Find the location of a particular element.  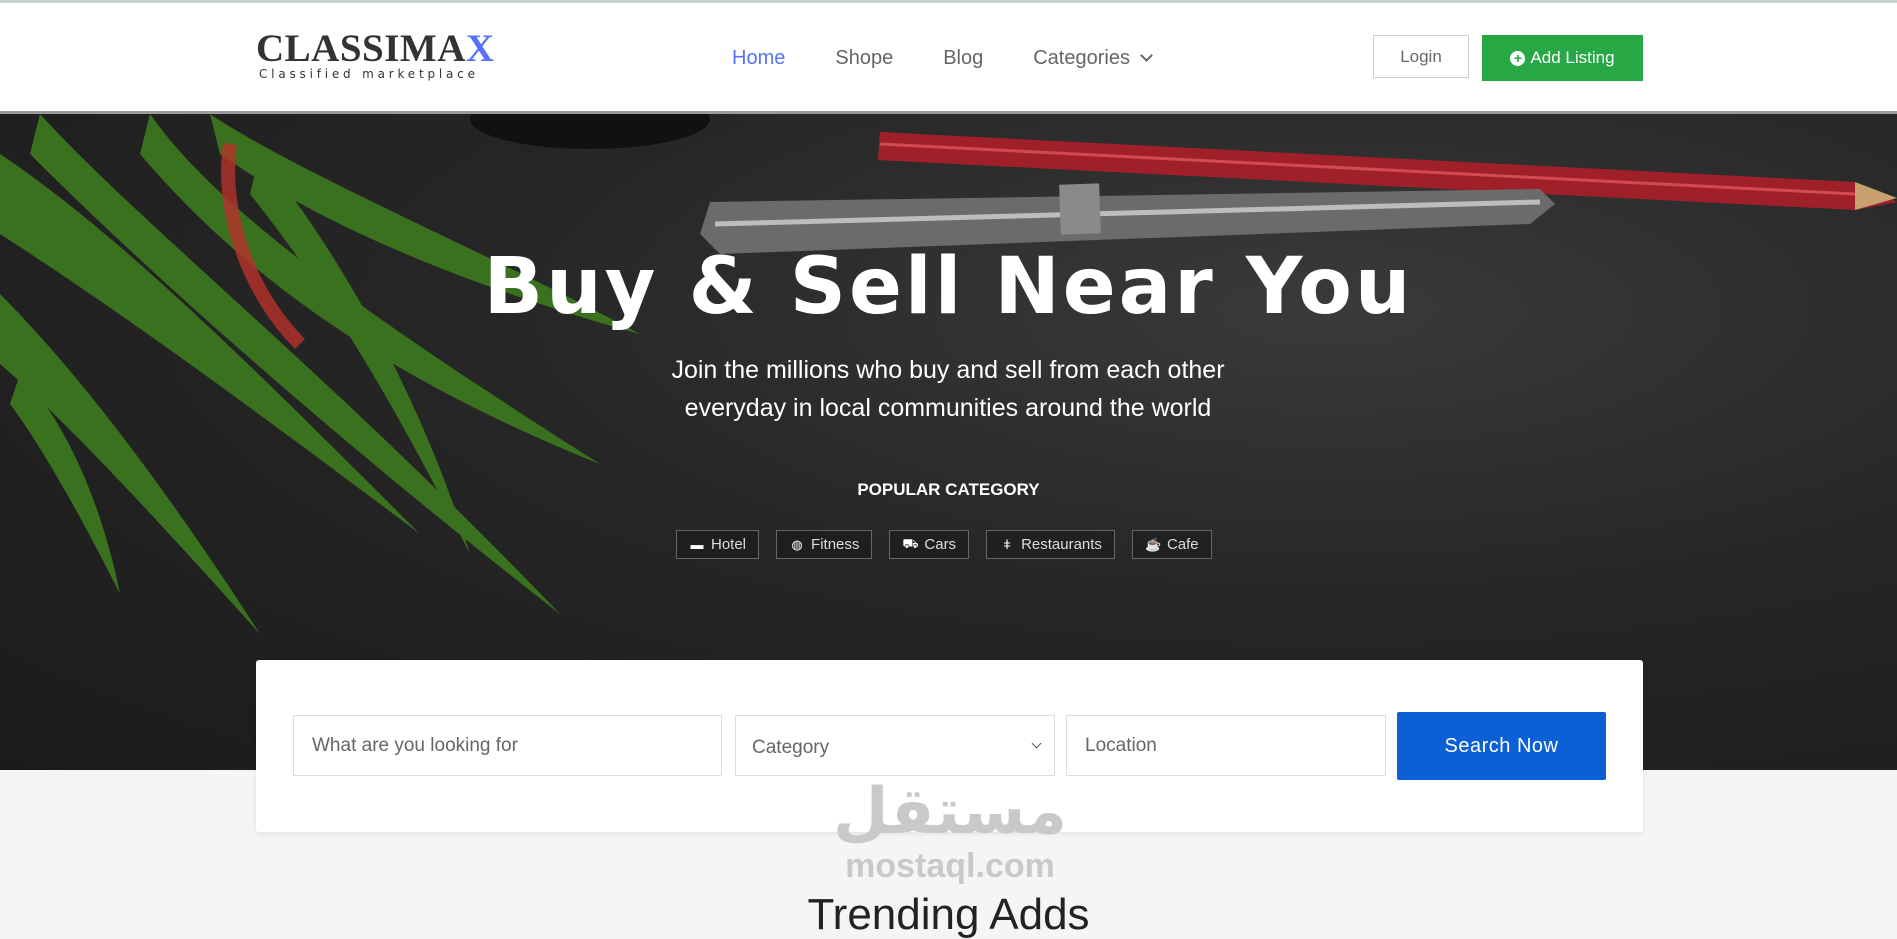

nav-home: Home is located at coordinates (758, 58).